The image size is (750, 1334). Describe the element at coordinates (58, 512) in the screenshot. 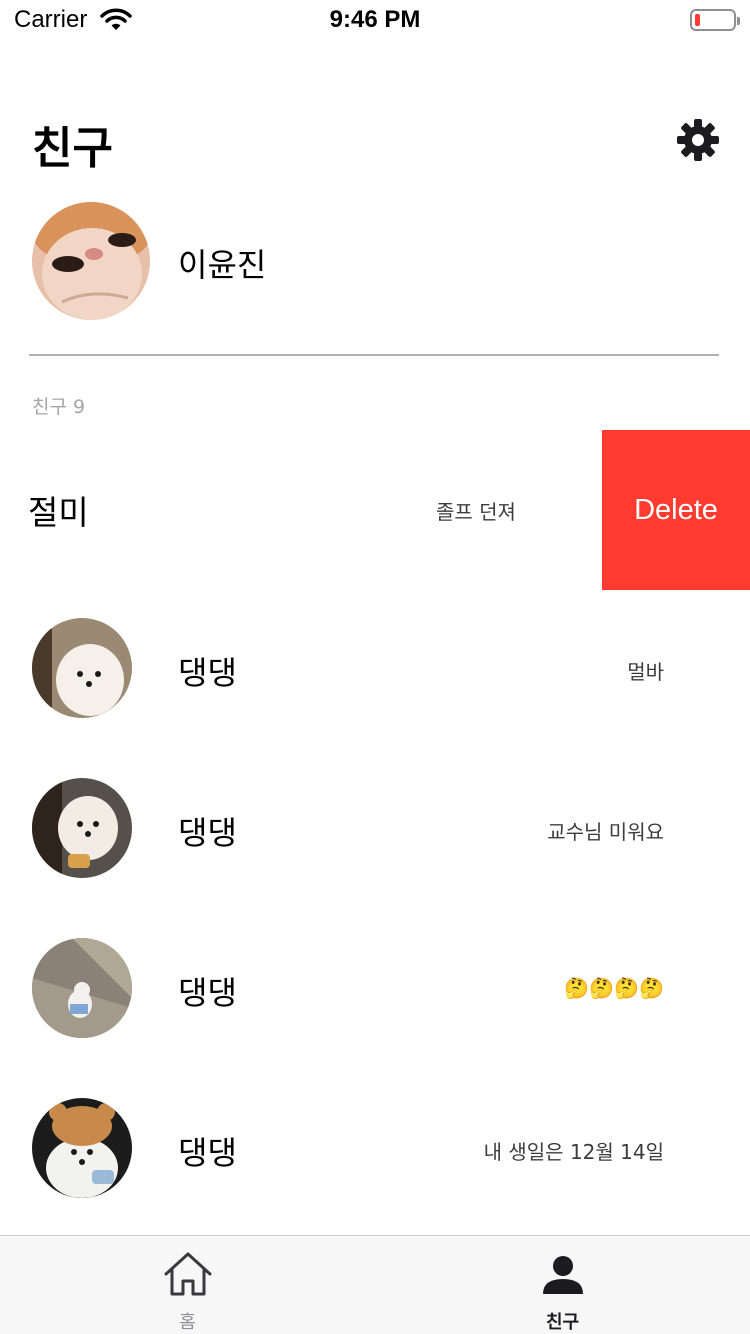

I see `friend-name: 절미` at that location.